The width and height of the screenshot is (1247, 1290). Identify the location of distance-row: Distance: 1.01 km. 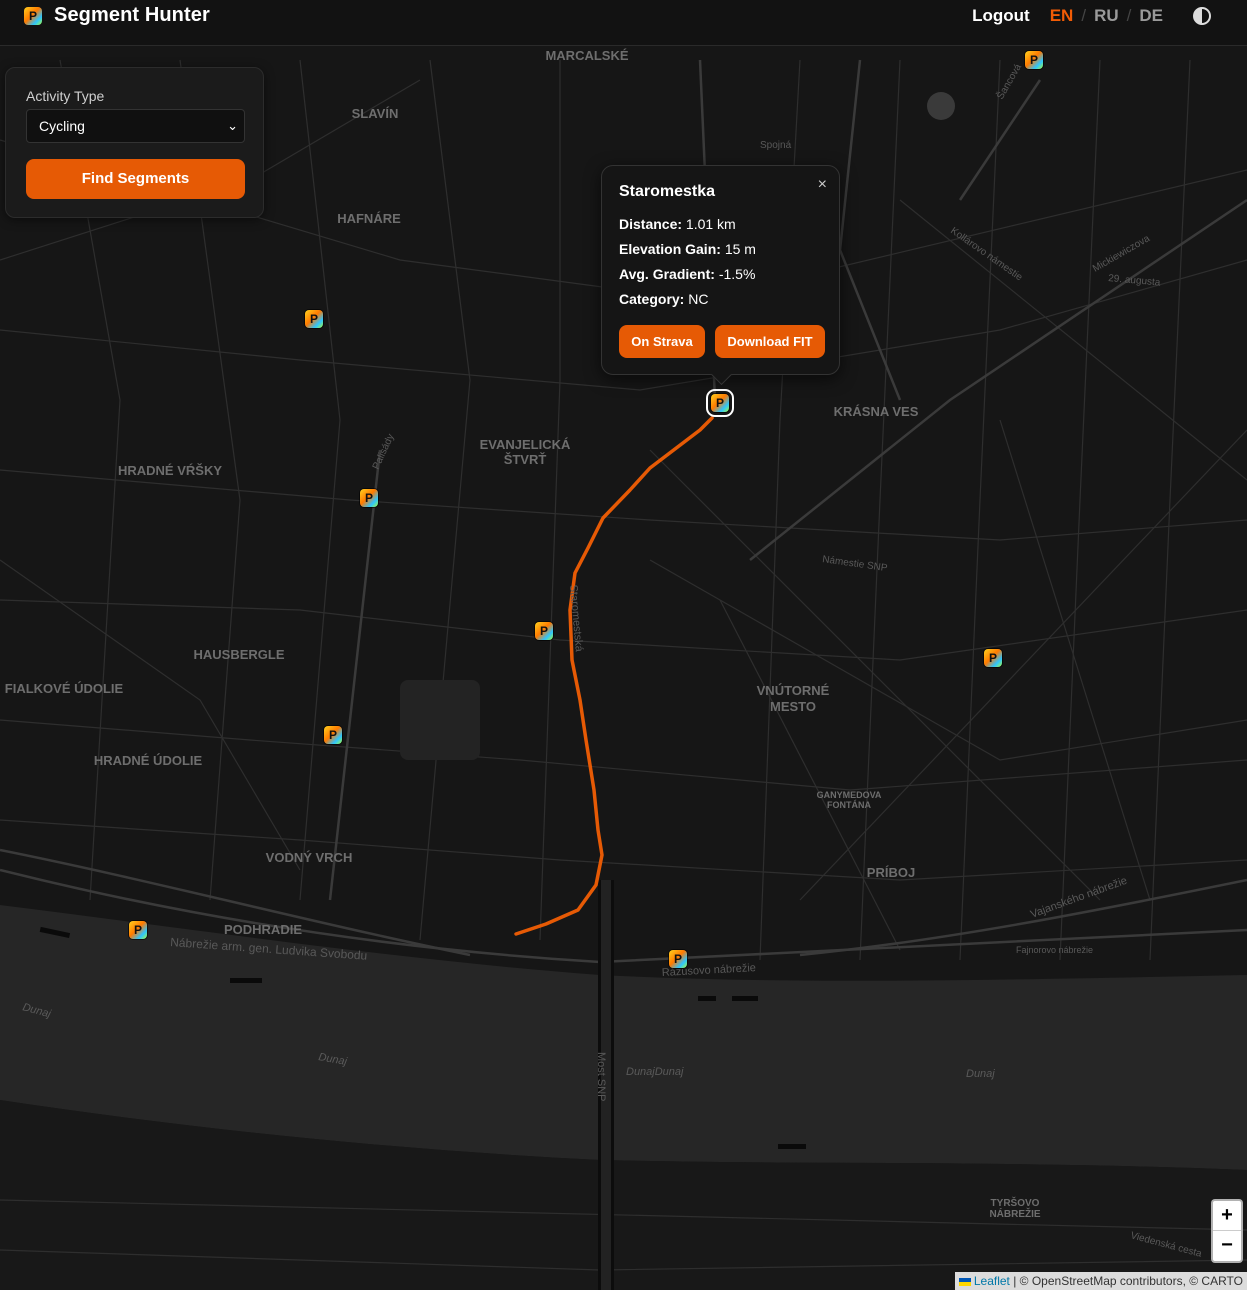
(677, 224).